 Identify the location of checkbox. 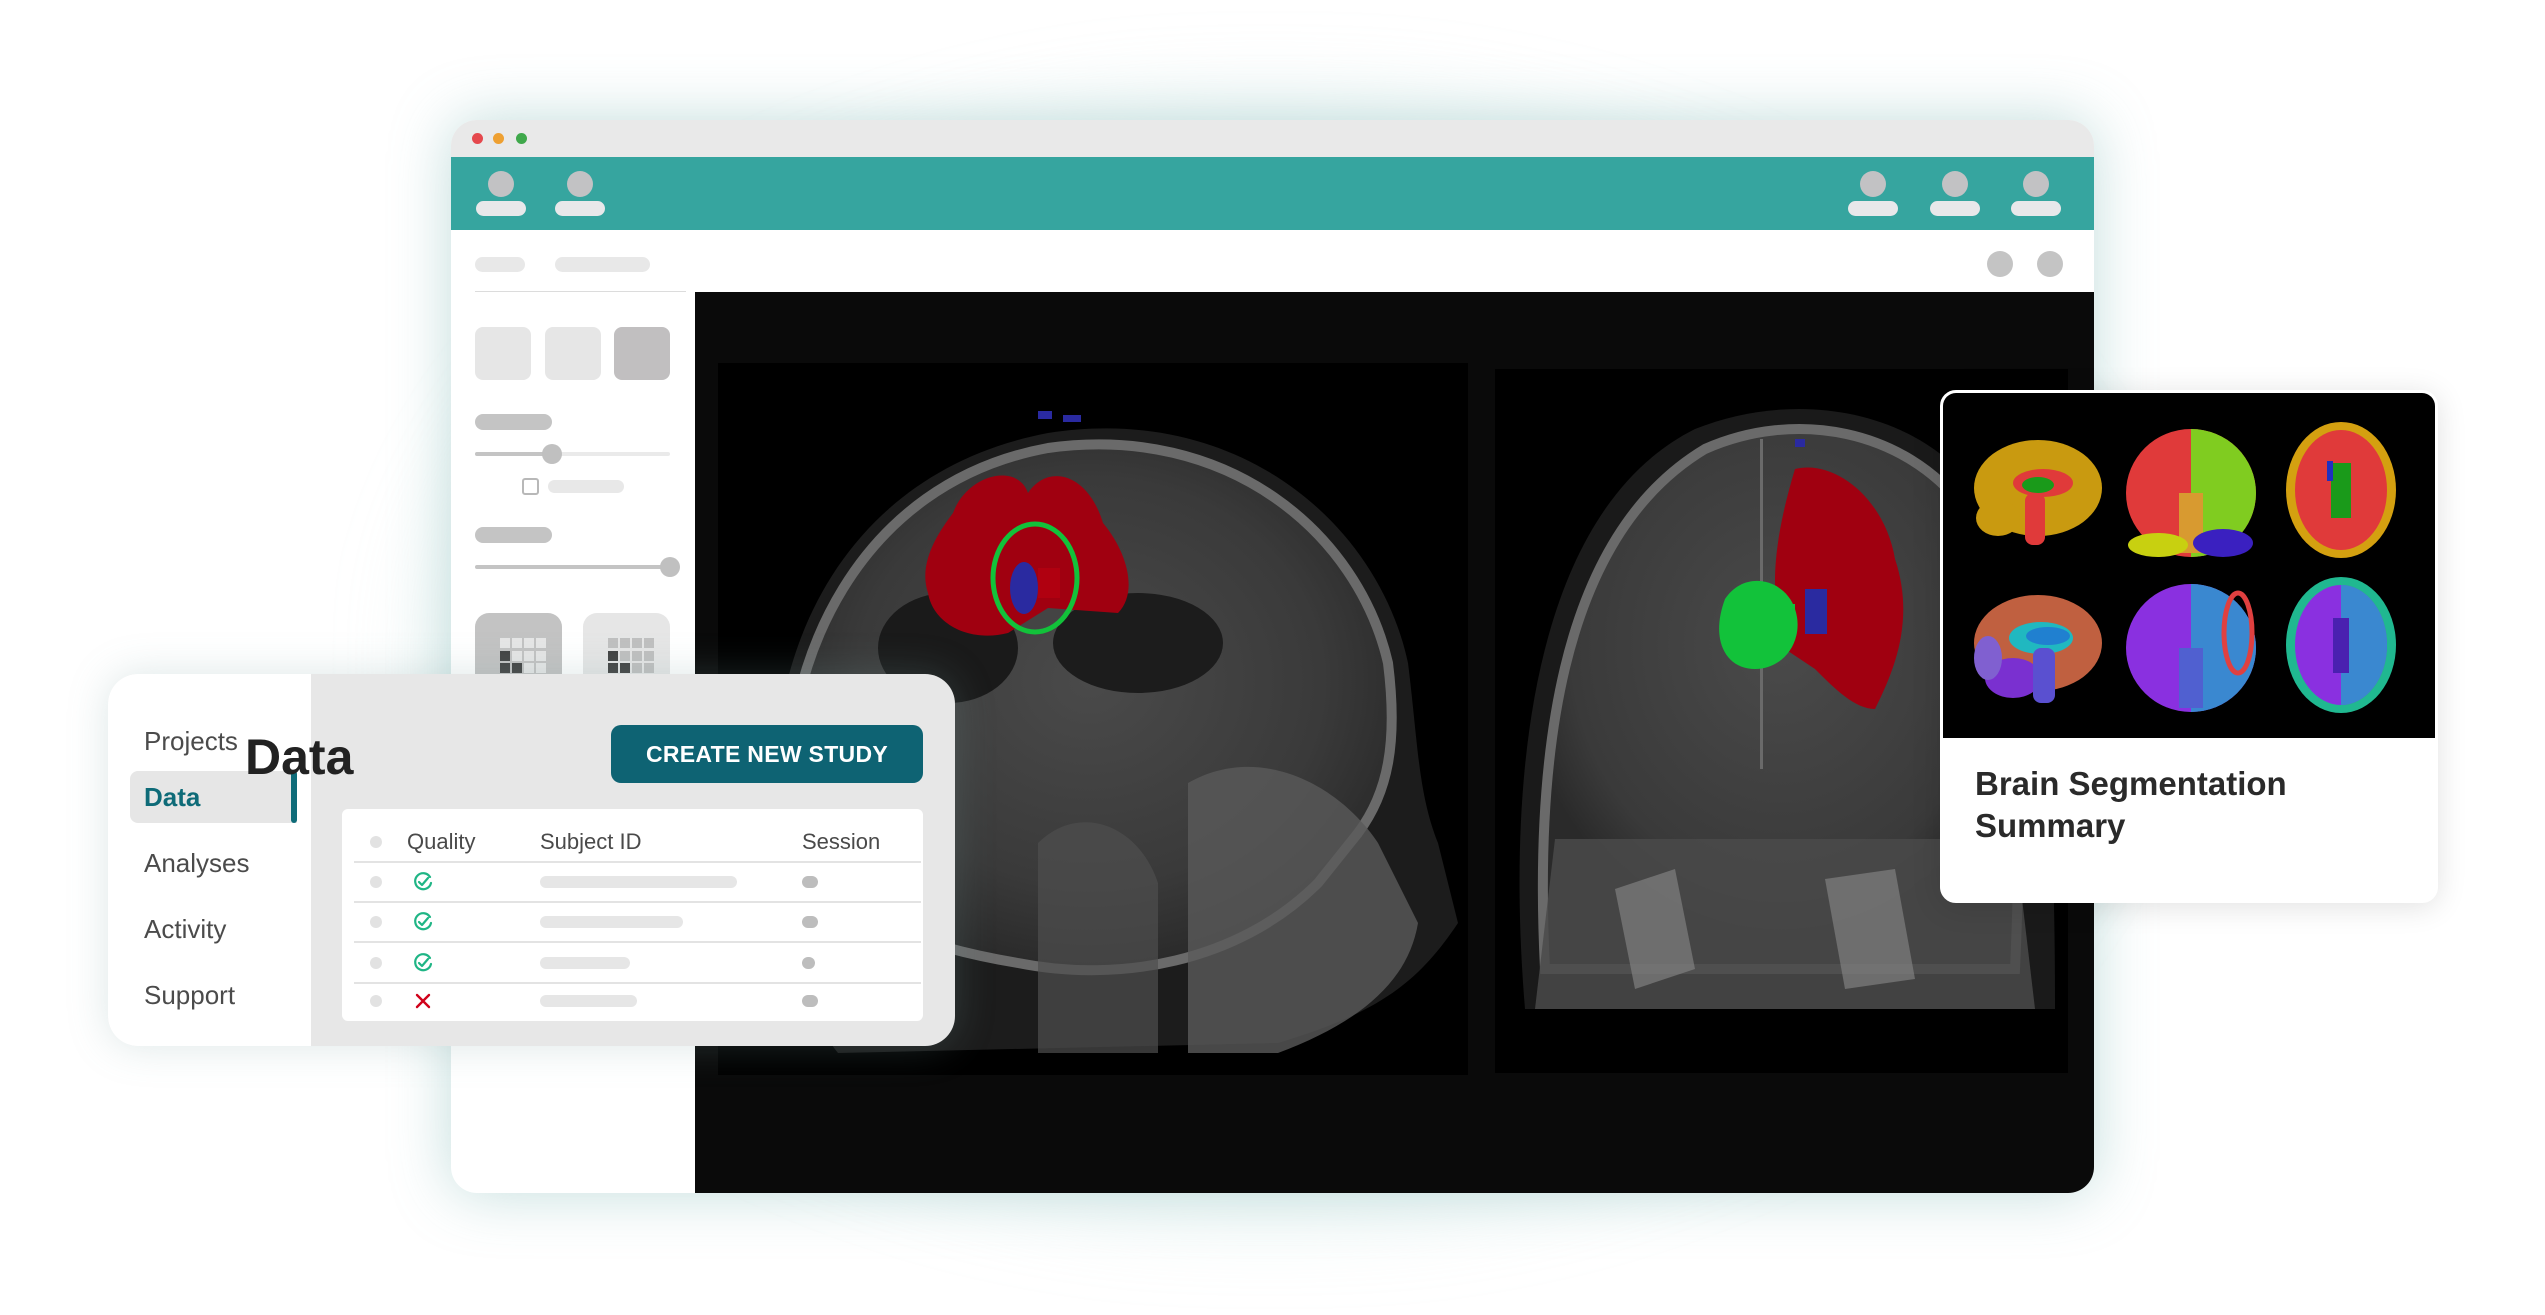
(530, 486).